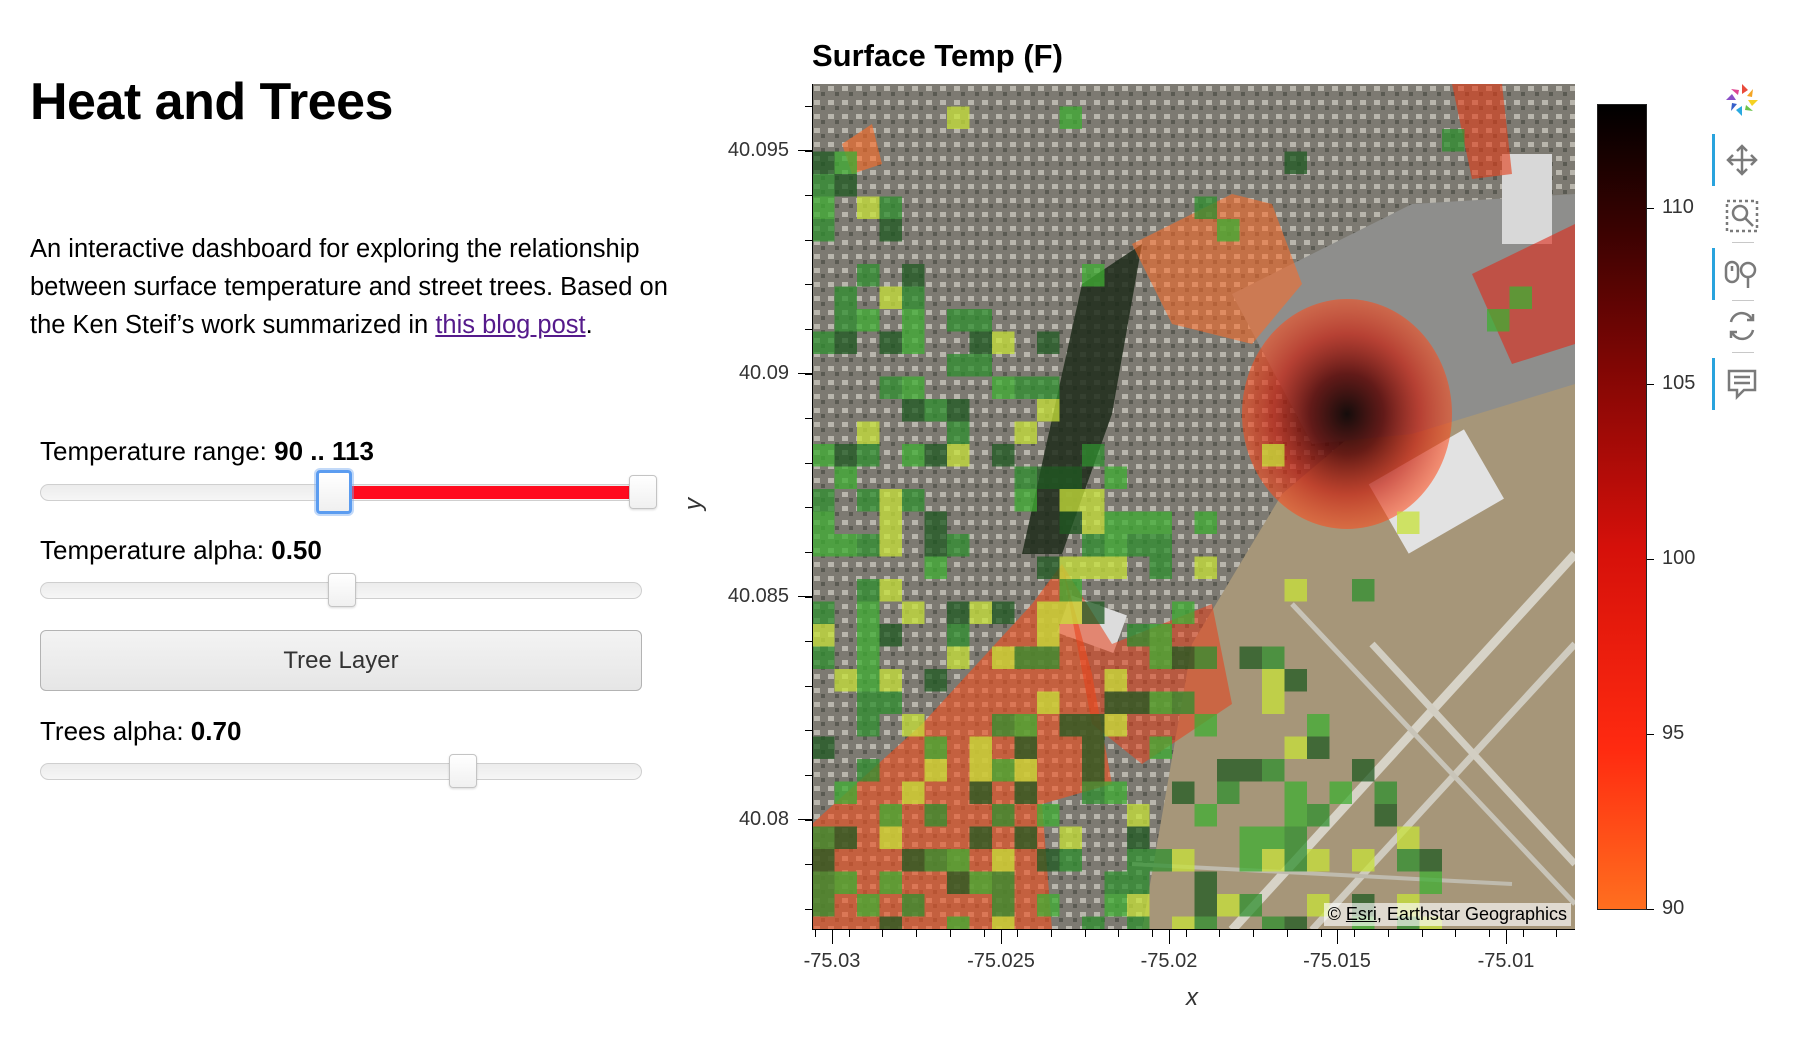  Describe the element at coordinates (589, 325) in the screenshot. I see `description-end: .` at that location.